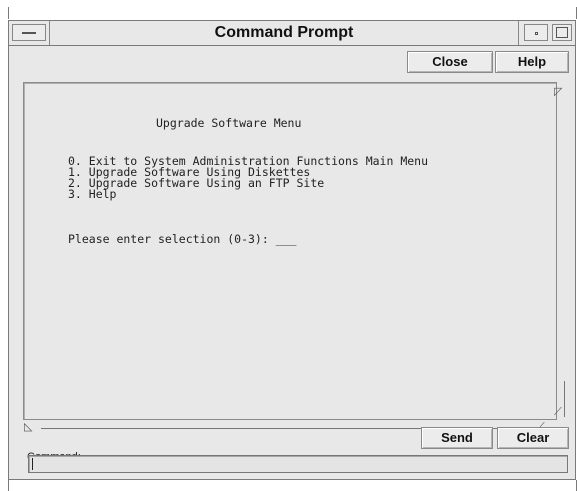 Image resolution: width=577 pixels, height=491 pixels. I want to click on close-button: Close, so click(450, 62).